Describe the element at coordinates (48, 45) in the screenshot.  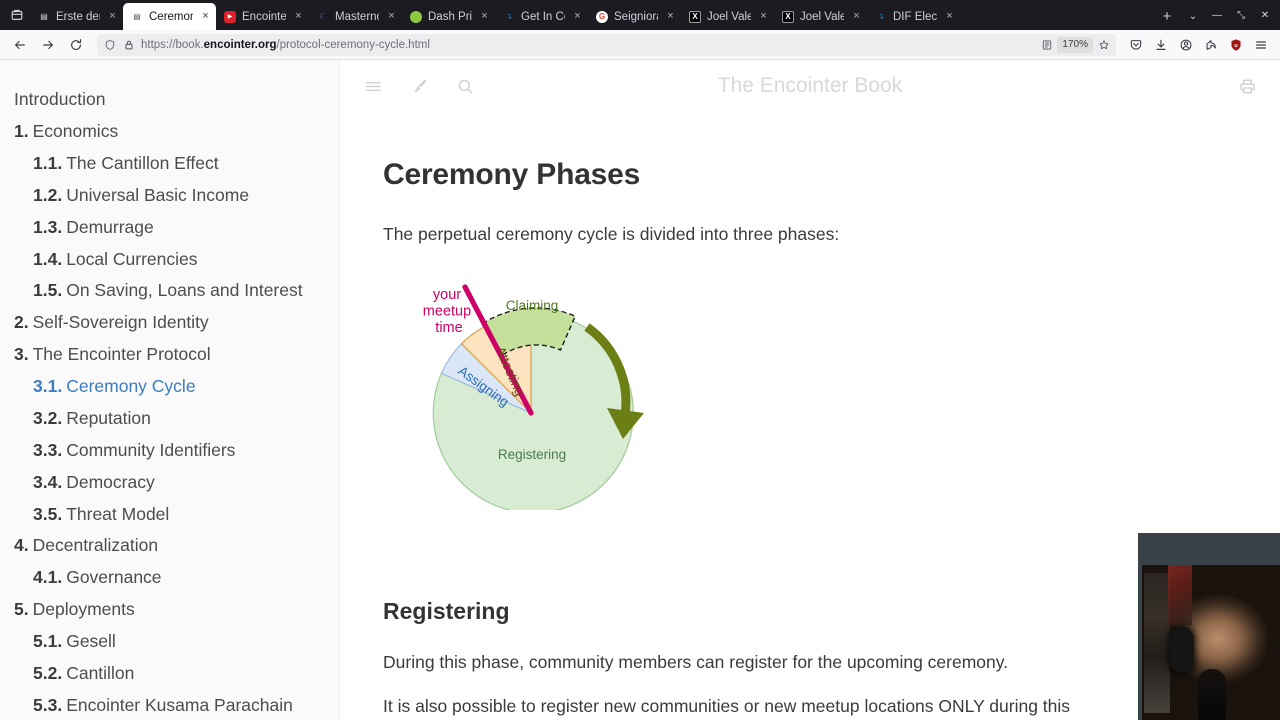
I see `forward-arrow-icon` at that location.